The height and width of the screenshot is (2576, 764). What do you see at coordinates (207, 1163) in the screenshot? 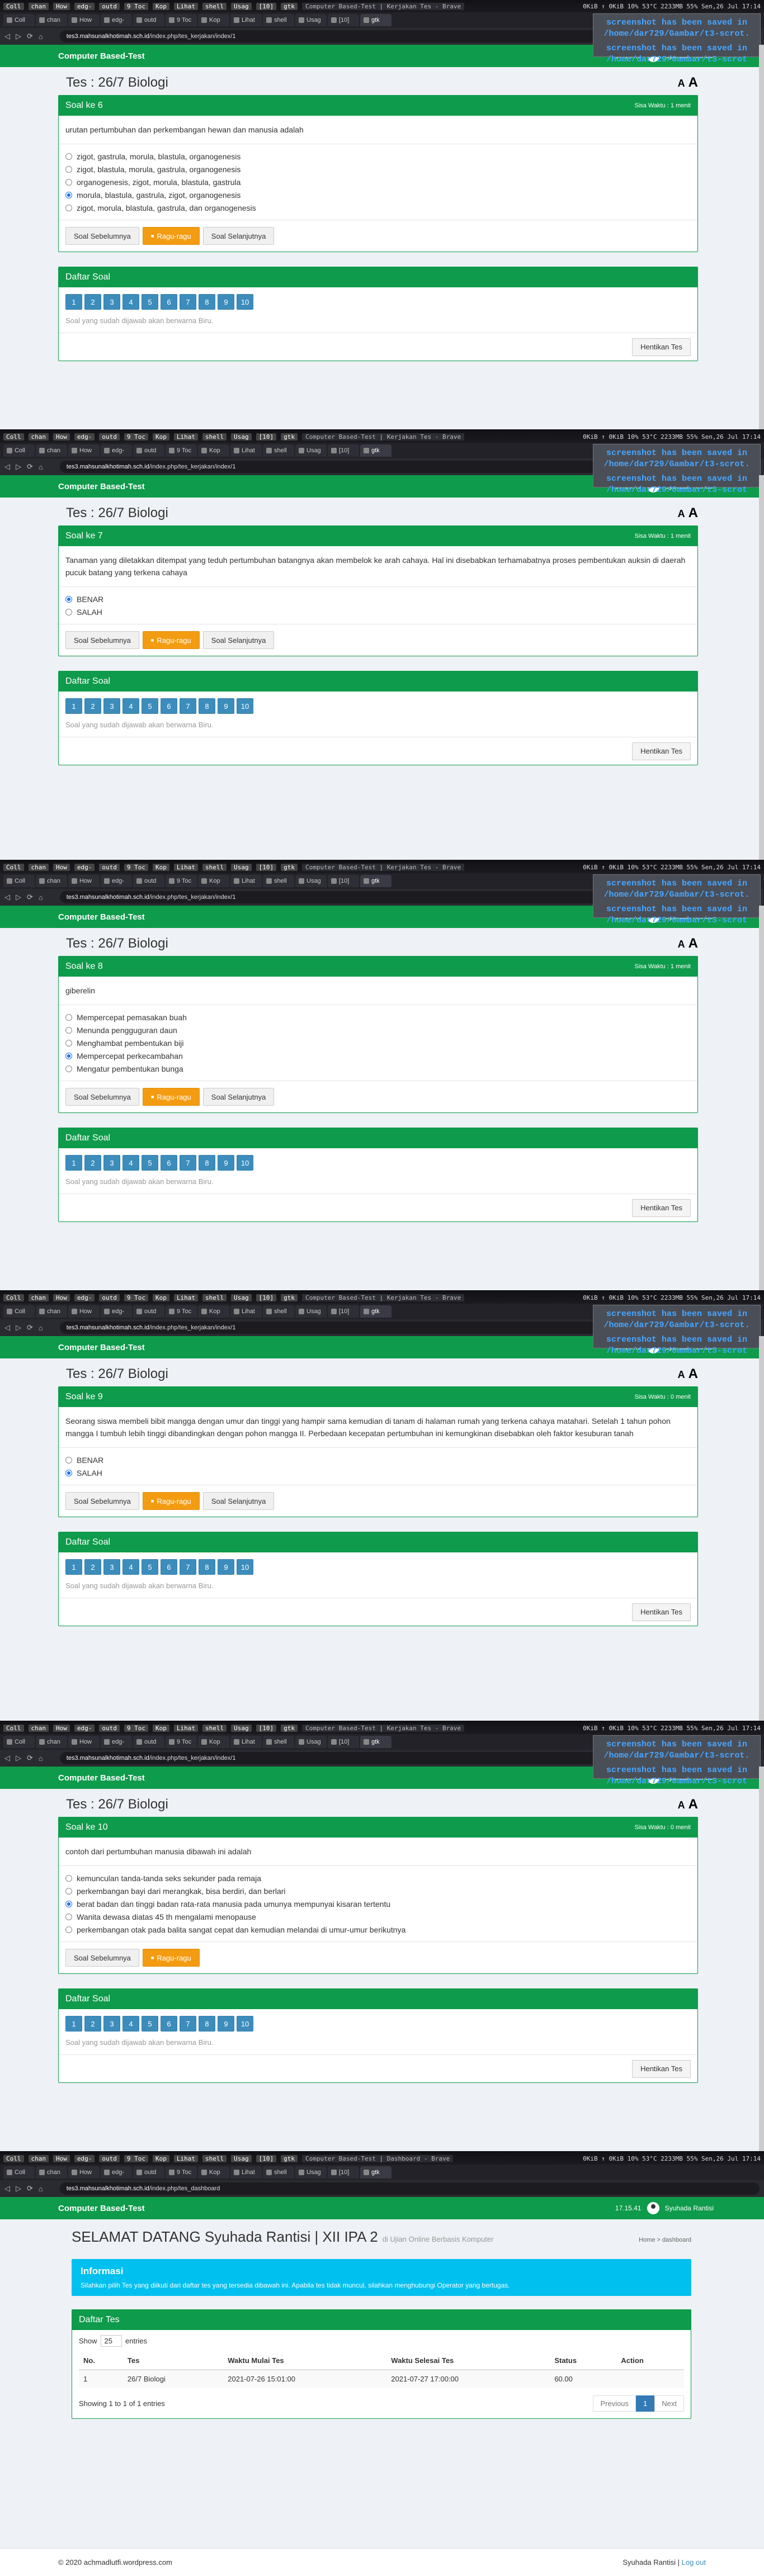
I see `question-number-button: 8` at bounding box center [207, 1163].